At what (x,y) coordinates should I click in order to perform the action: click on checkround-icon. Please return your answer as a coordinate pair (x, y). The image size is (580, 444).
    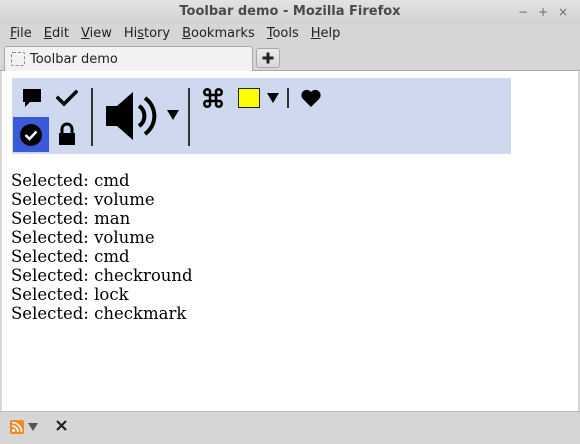
    Looking at the image, I should click on (31, 134).